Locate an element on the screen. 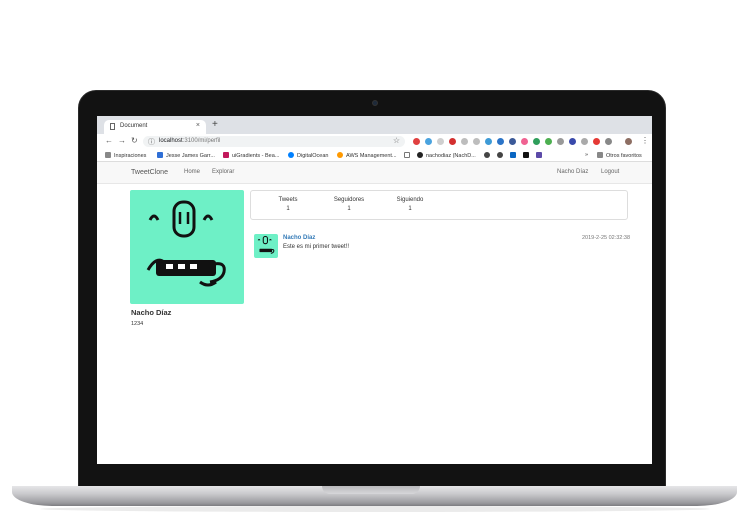 Image resolution: width=741 pixels, height=527 pixels. tweet-date: 2019-2-25 02:32:38 is located at coordinates (605, 238).